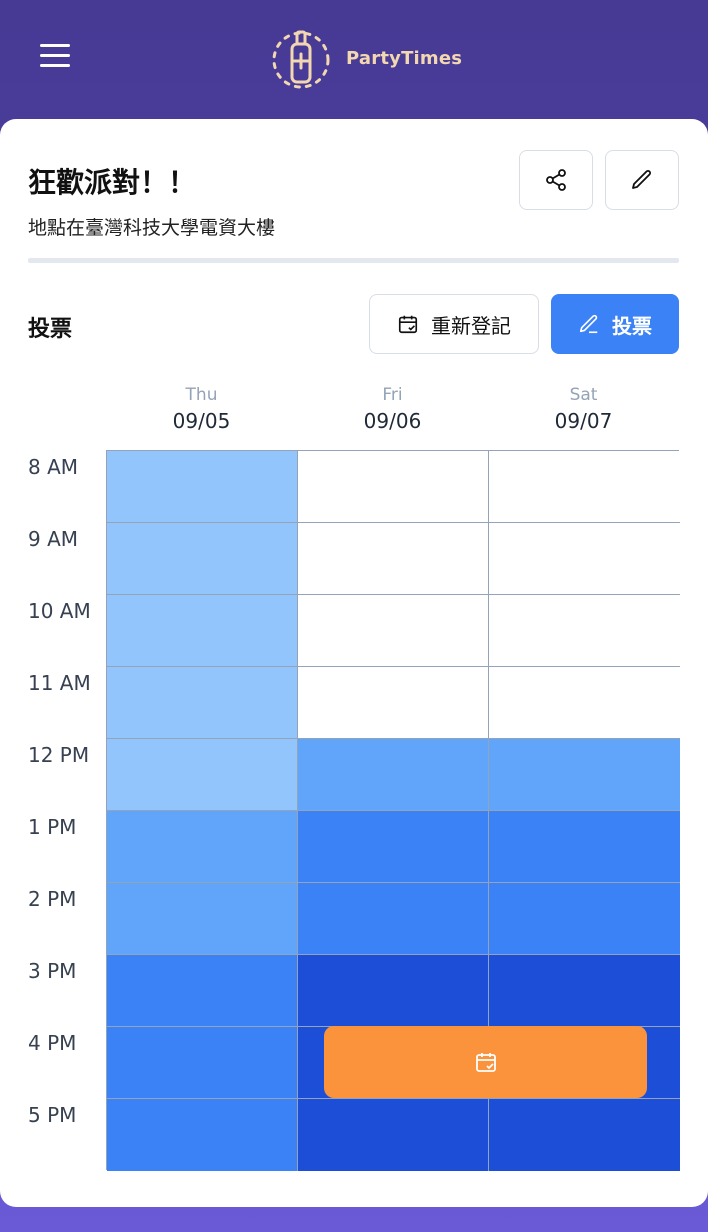  Describe the element at coordinates (404, 58) in the screenshot. I see `brand-name: PartyTimes` at that location.